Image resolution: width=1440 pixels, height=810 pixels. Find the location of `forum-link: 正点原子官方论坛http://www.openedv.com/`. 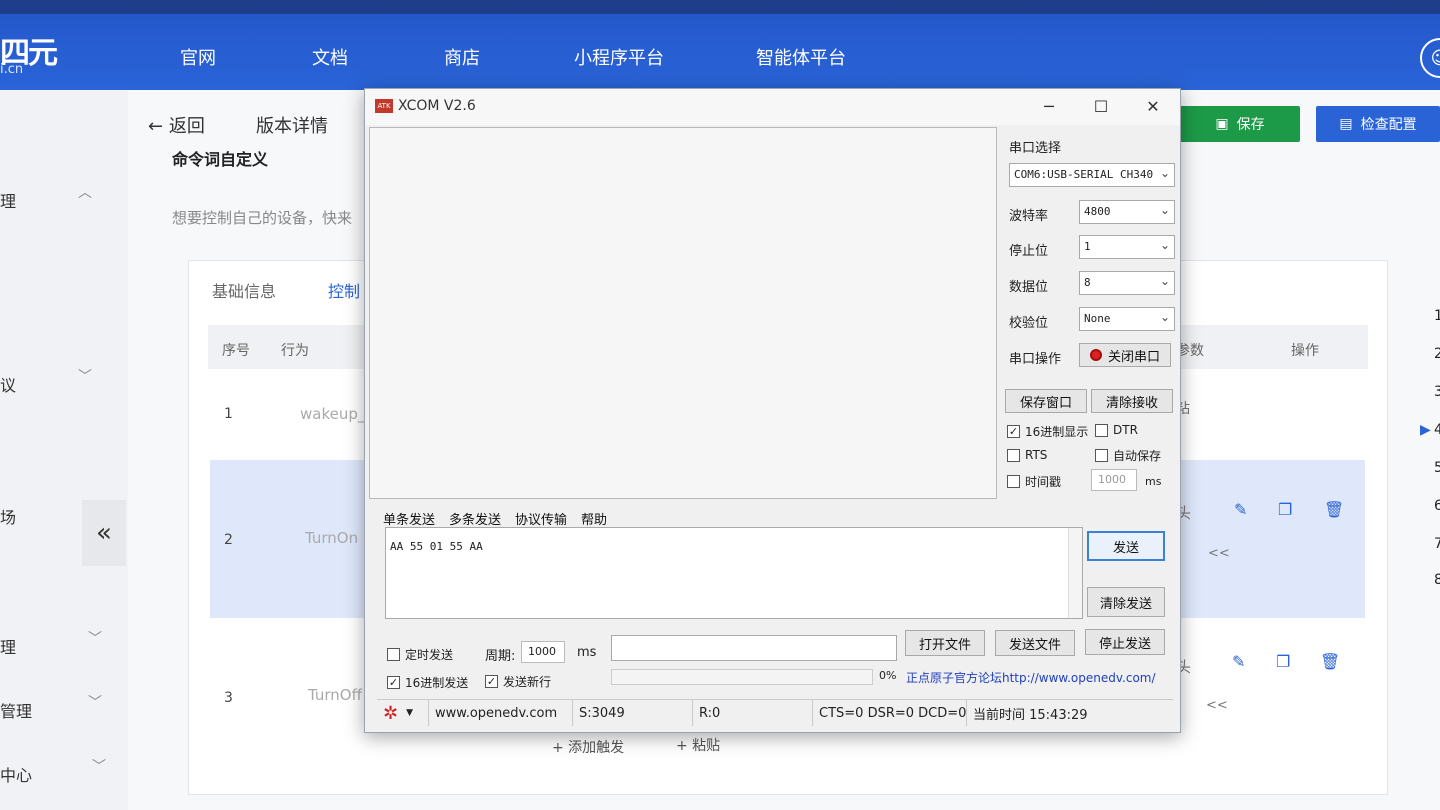

forum-link: 正点原子官方论坛http://www.openedv.com/ is located at coordinates (1031, 677).